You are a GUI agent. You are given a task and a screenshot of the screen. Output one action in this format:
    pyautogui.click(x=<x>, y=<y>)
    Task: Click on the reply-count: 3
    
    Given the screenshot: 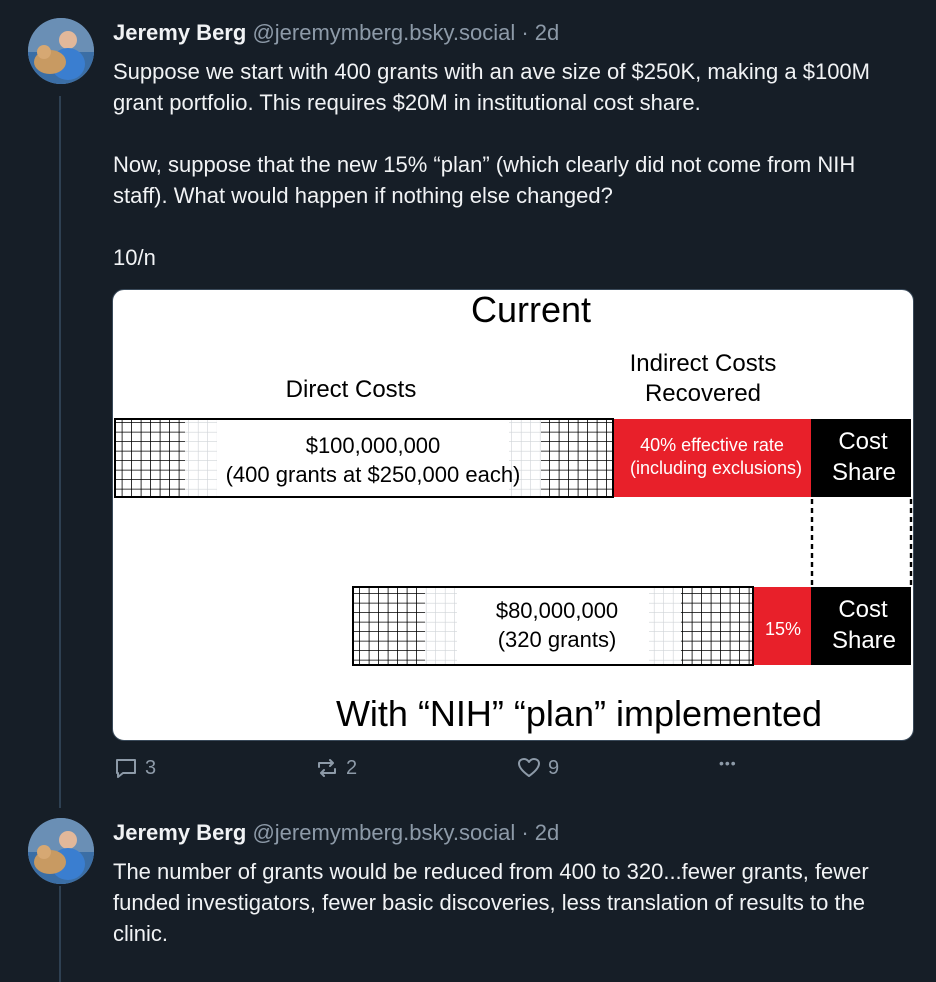 What is the action you would take?
    pyautogui.click(x=151, y=767)
    